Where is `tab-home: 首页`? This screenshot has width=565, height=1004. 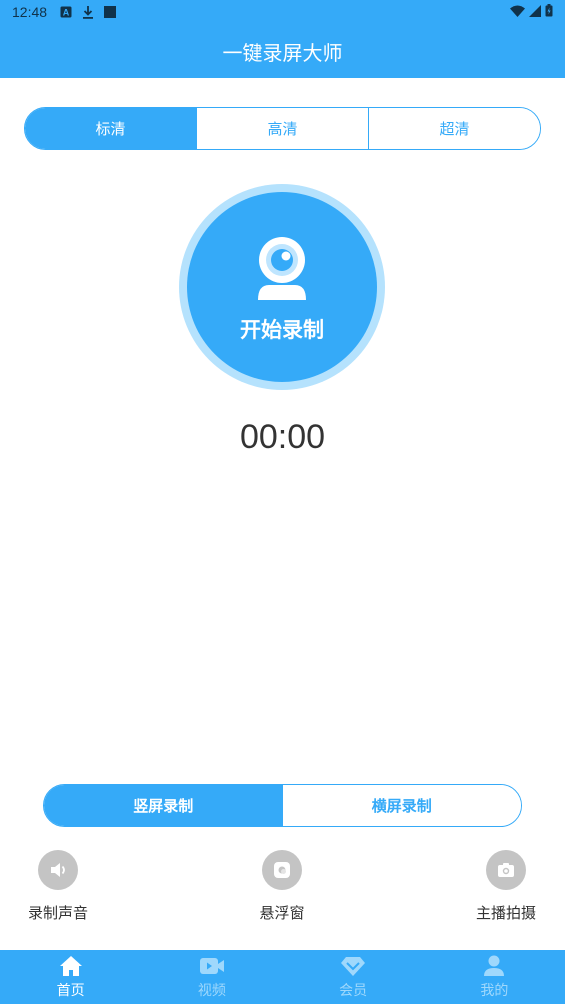
tab-home: 首页 is located at coordinates (70, 977).